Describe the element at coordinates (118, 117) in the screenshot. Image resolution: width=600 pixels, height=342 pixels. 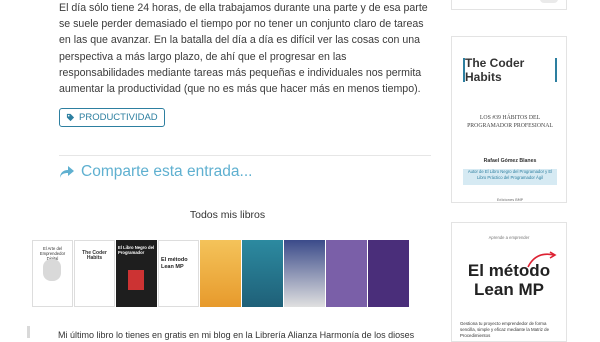
I see `tag-label: PRODUCTIVIDAD` at that location.